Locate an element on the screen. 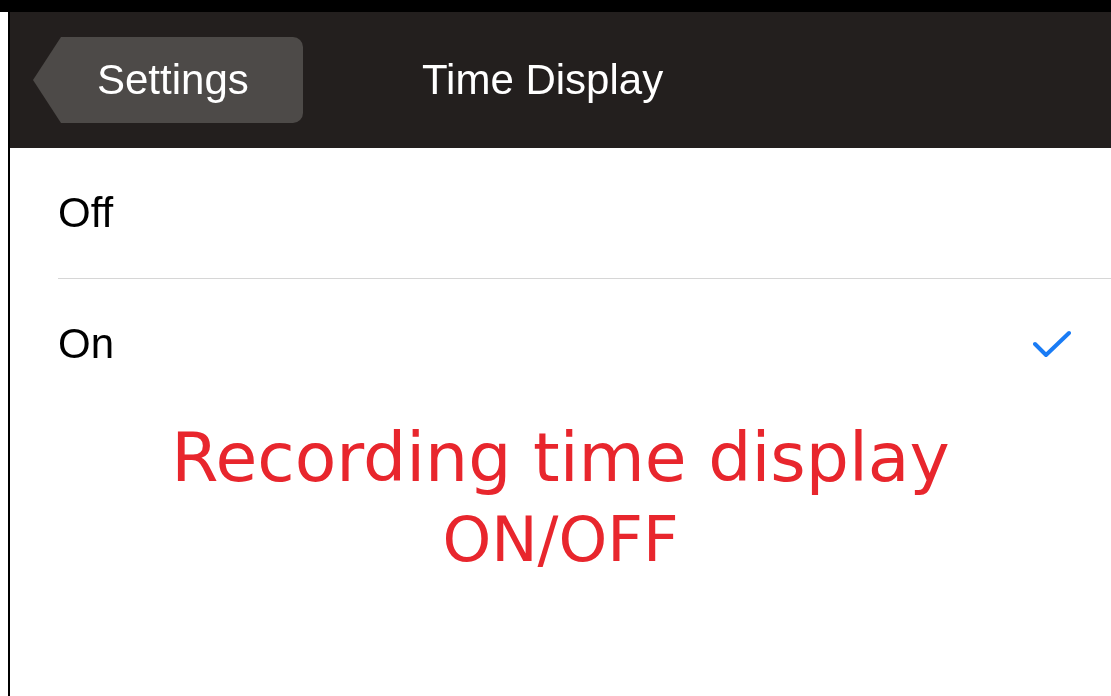  checkmark-icon is located at coordinates (1052, 344).